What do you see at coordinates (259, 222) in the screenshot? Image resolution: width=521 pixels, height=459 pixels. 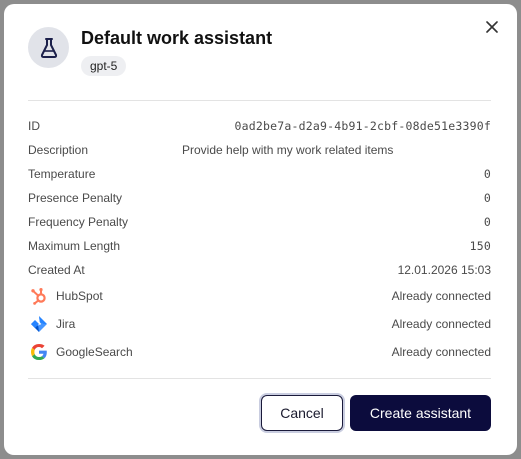 I see `detail-row-frequency-penalty: Frequency Penalty 0` at bounding box center [259, 222].